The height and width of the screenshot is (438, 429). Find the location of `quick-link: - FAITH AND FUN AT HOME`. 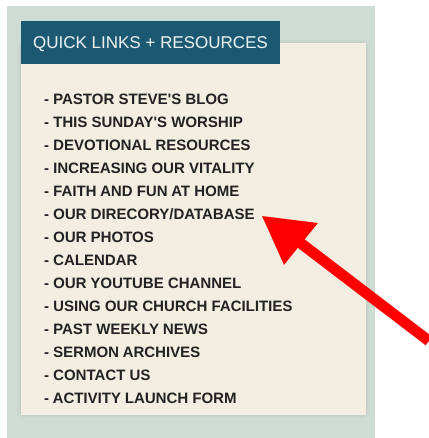

quick-link: - FAITH AND FUN AT HOME is located at coordinates (142, 191).